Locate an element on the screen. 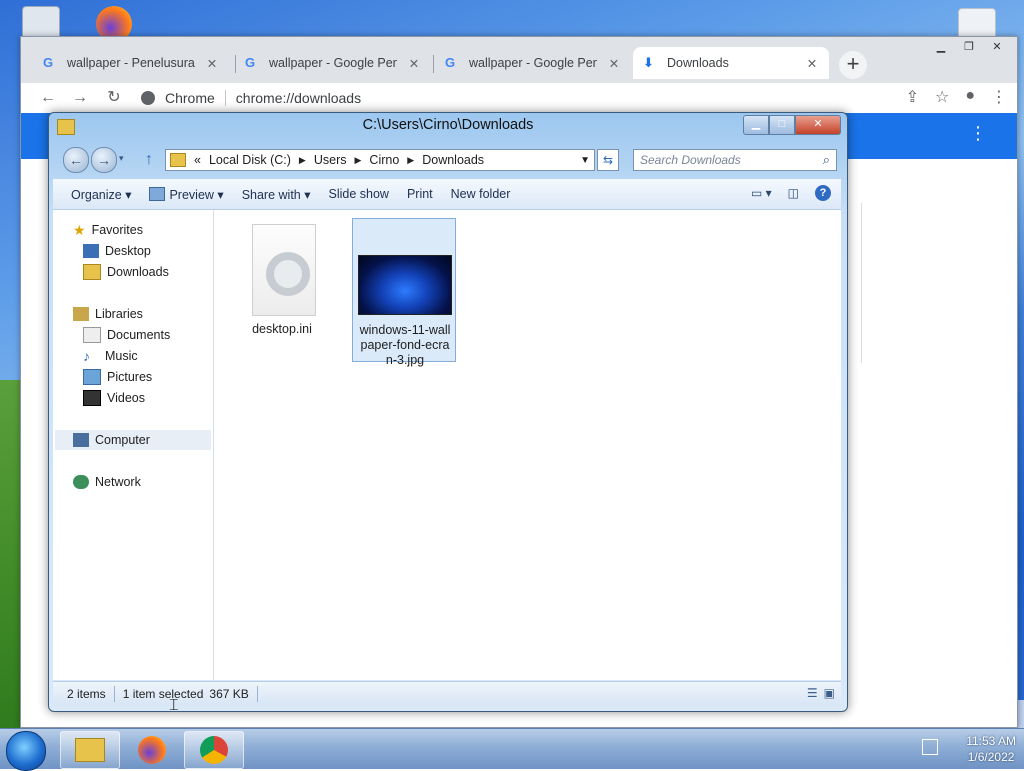 This screenshot has height=771, width=1024. clock: 11:53 AM 1/6/2022 is located at coordinates (991, 749).